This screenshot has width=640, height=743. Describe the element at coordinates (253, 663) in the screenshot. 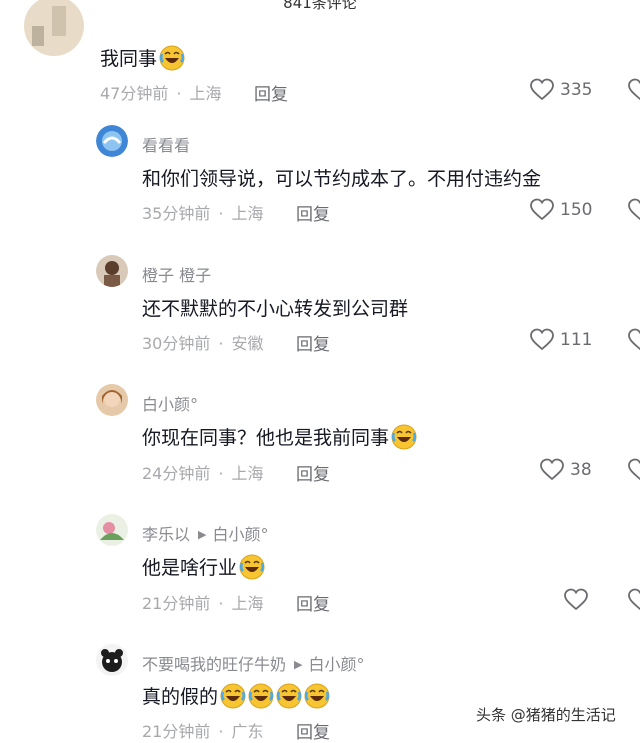

I see `commenter-name: 不要喝我的旺仔牛奶 ▶ 白小颜°` at that location.